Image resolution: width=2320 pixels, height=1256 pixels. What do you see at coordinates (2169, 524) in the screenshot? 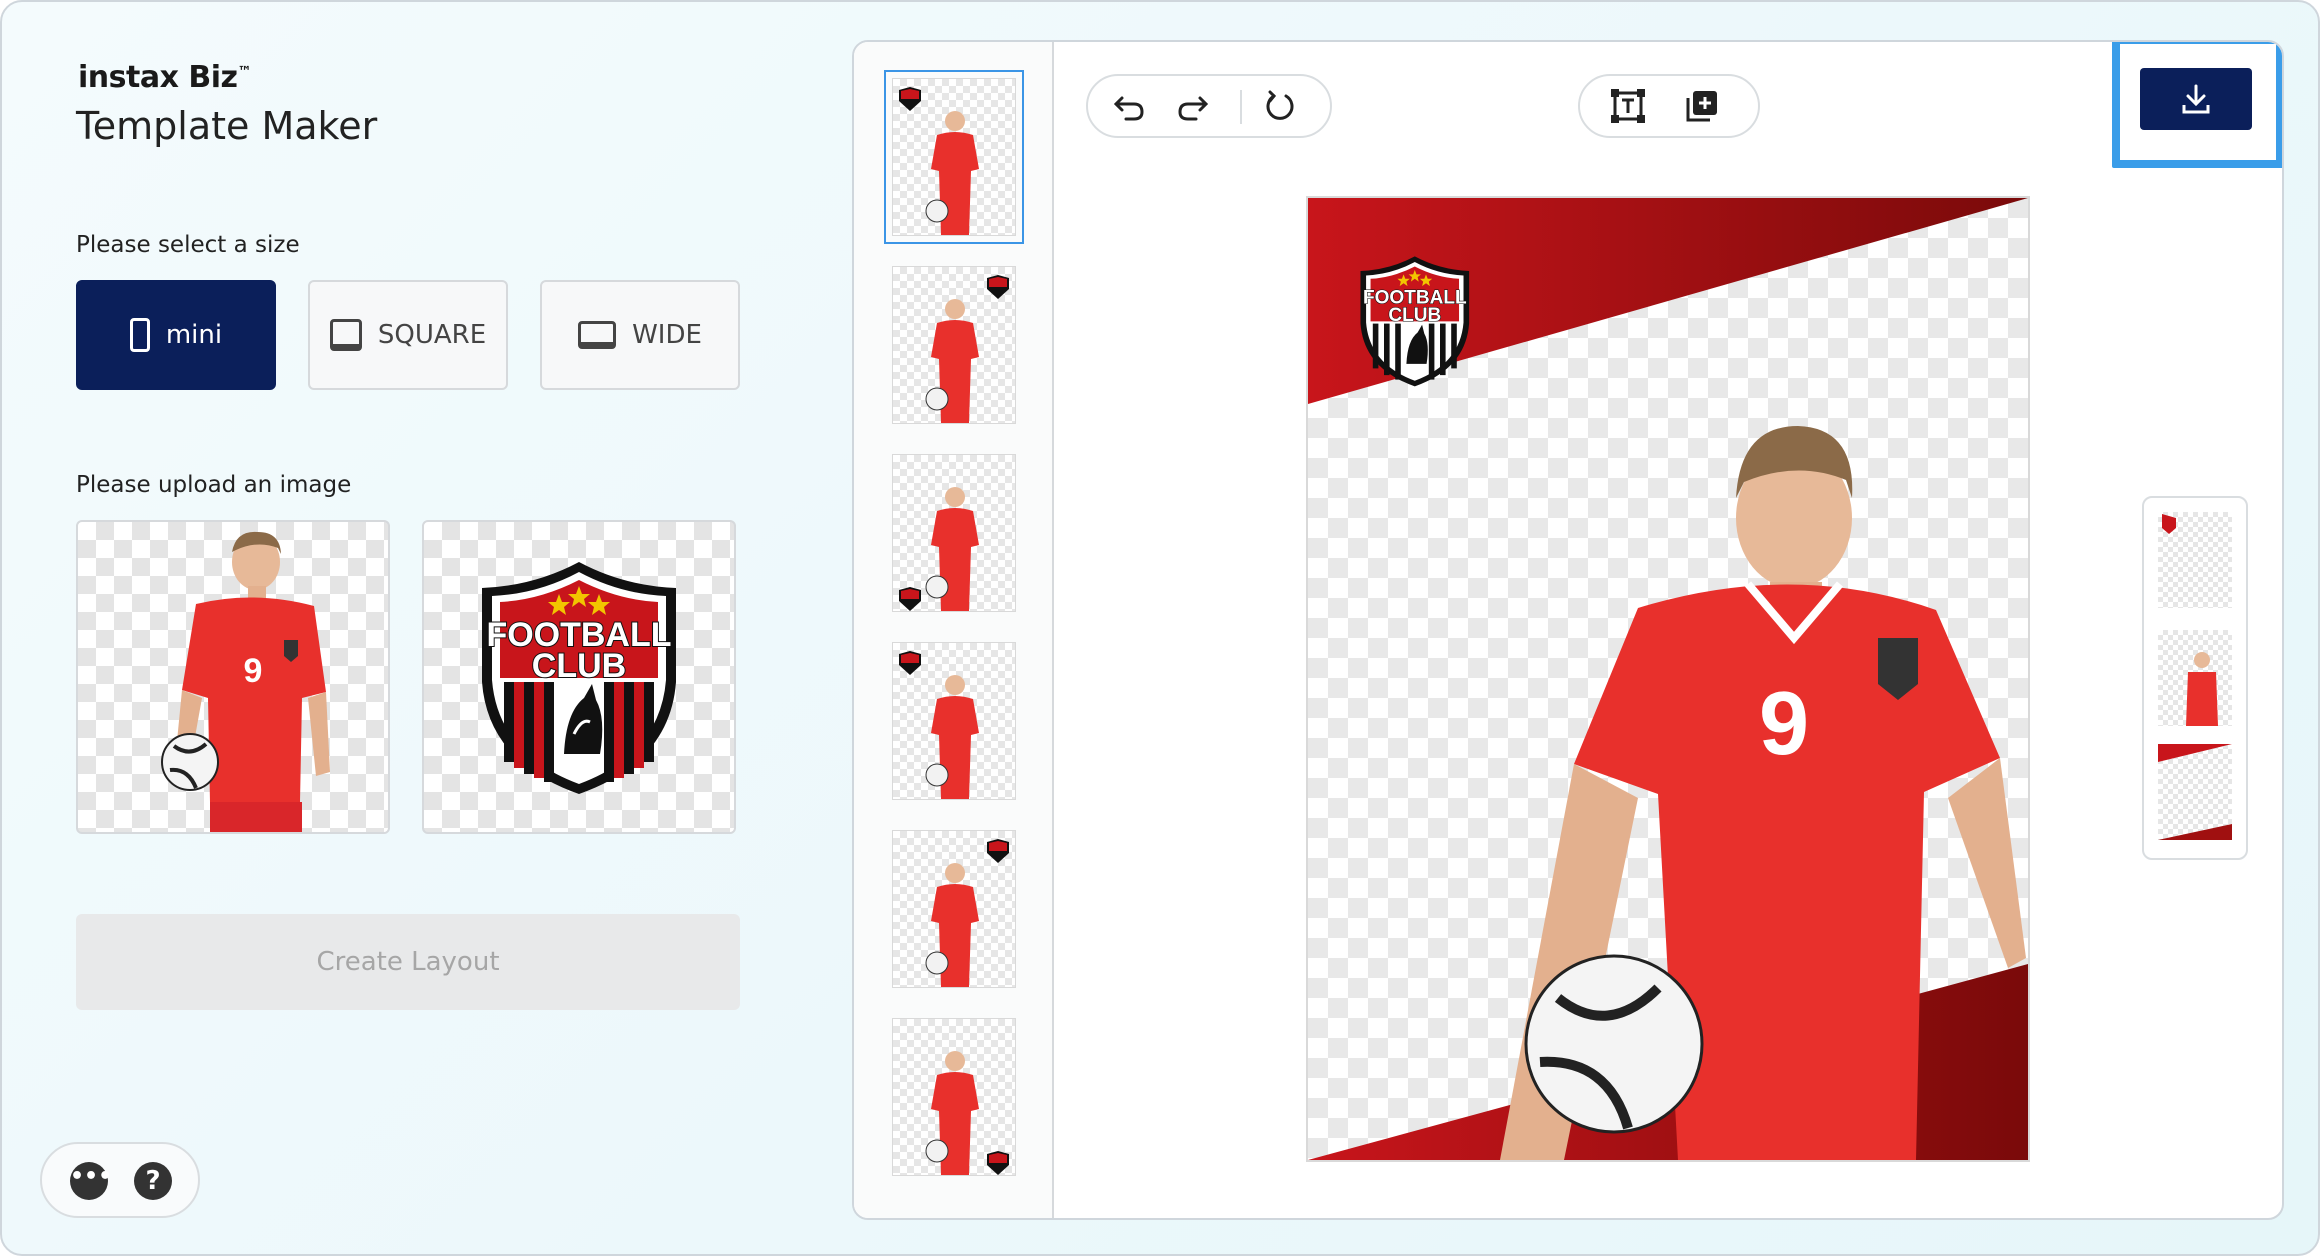
I see `layer-logo-preview` at bounding box center [2169, 524].